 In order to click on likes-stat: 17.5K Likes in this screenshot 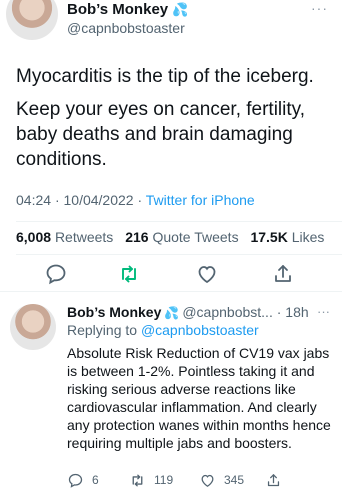, I will do `click(287, 237)`.